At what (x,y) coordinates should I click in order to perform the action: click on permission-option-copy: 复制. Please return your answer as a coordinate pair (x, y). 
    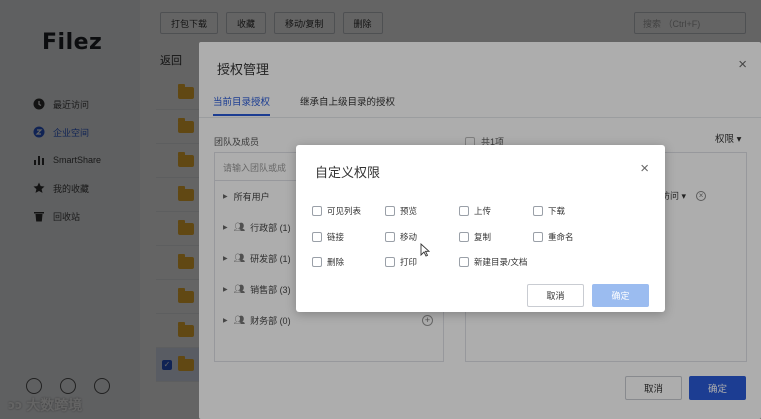
    Looking at the image, I should click on (475, 237).